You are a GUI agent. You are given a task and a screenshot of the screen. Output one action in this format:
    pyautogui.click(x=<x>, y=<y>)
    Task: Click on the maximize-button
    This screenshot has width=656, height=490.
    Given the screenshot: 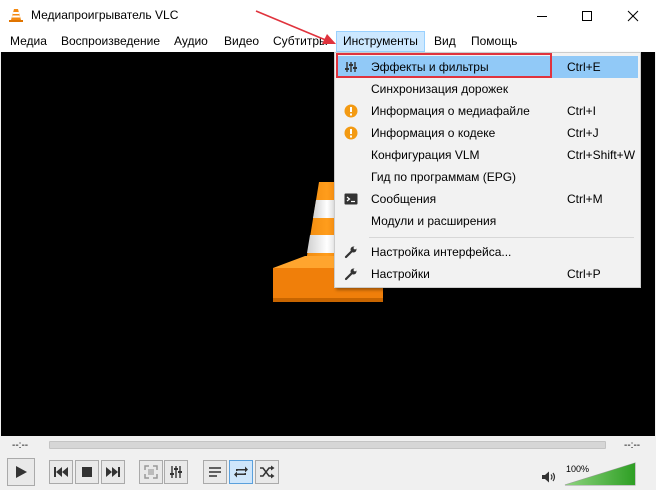 What is the action you would take?
    pyautogui.click(x=587, y=15)
    